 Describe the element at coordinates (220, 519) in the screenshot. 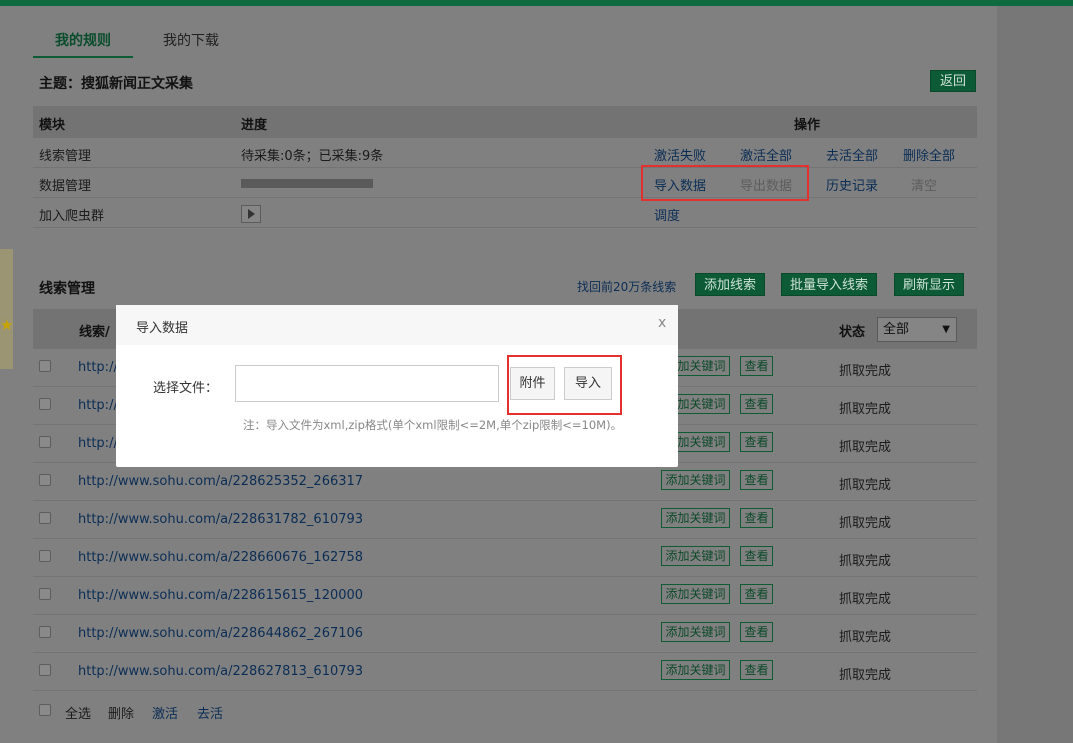

I see `clue-url-link: http://www.sohu.com/a/228631782_610793` at that location.